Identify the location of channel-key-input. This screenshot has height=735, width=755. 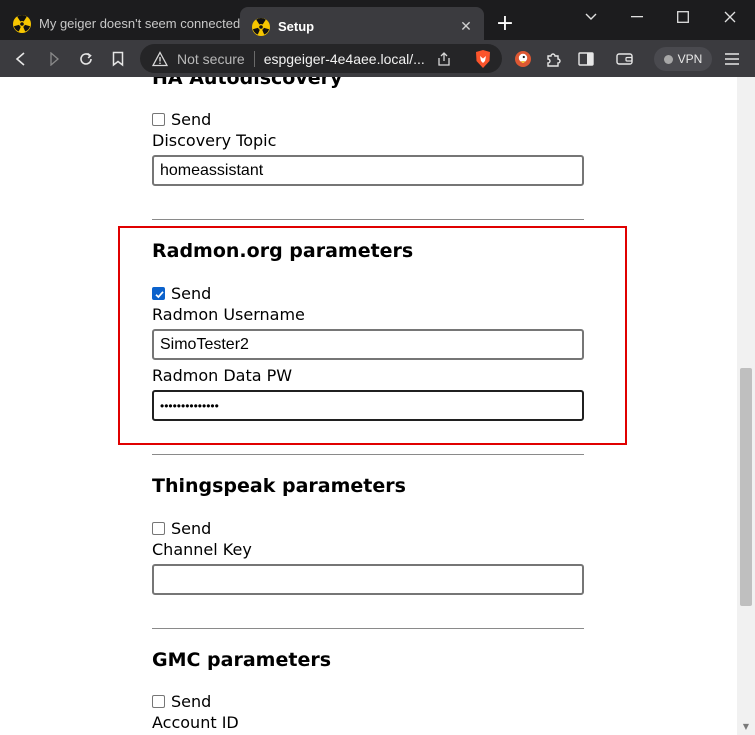
(368, 579).